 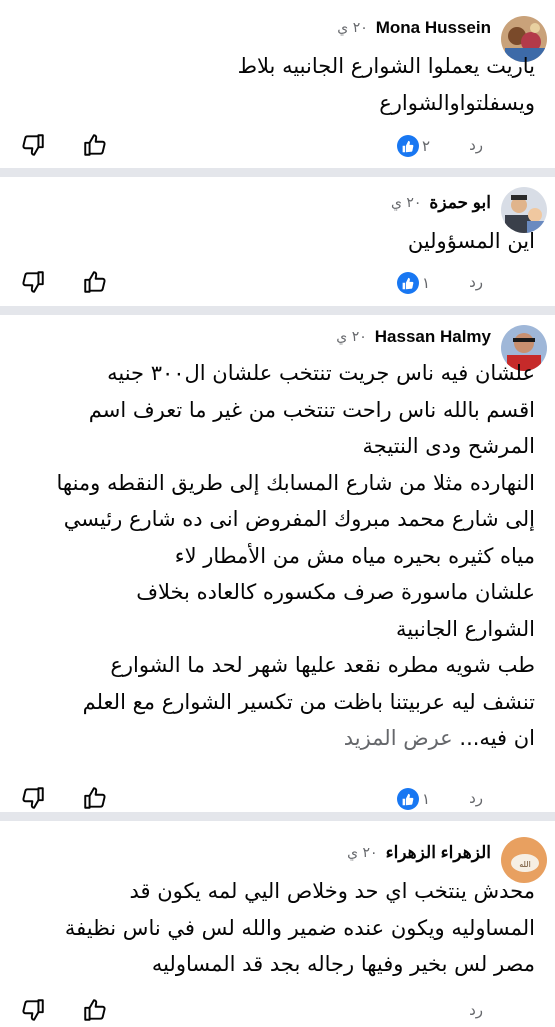 I want to click on author-name: Hassan Halmy, so click(x=433, y=337).